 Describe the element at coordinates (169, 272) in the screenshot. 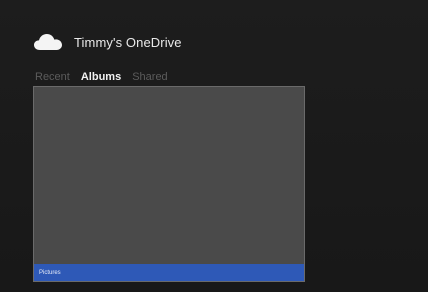

I see `album-label-bar: Pictures` at that location.